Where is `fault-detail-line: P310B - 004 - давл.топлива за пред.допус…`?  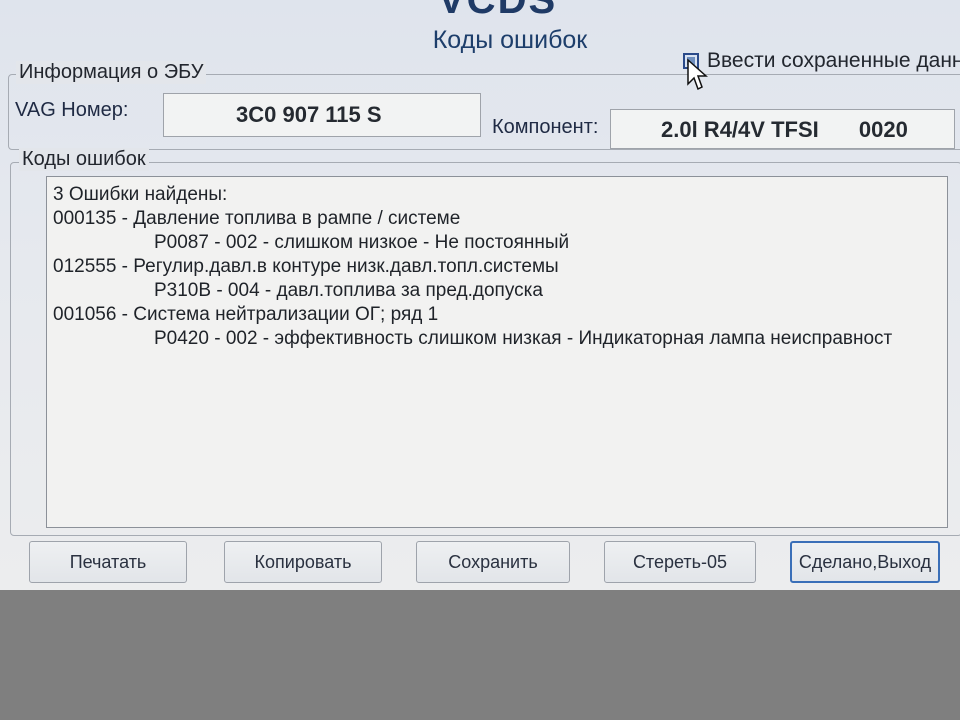 fault-detail-line: P310B - 004 - давл.топлива за пред.допус… is located at coordinates (348, 290).